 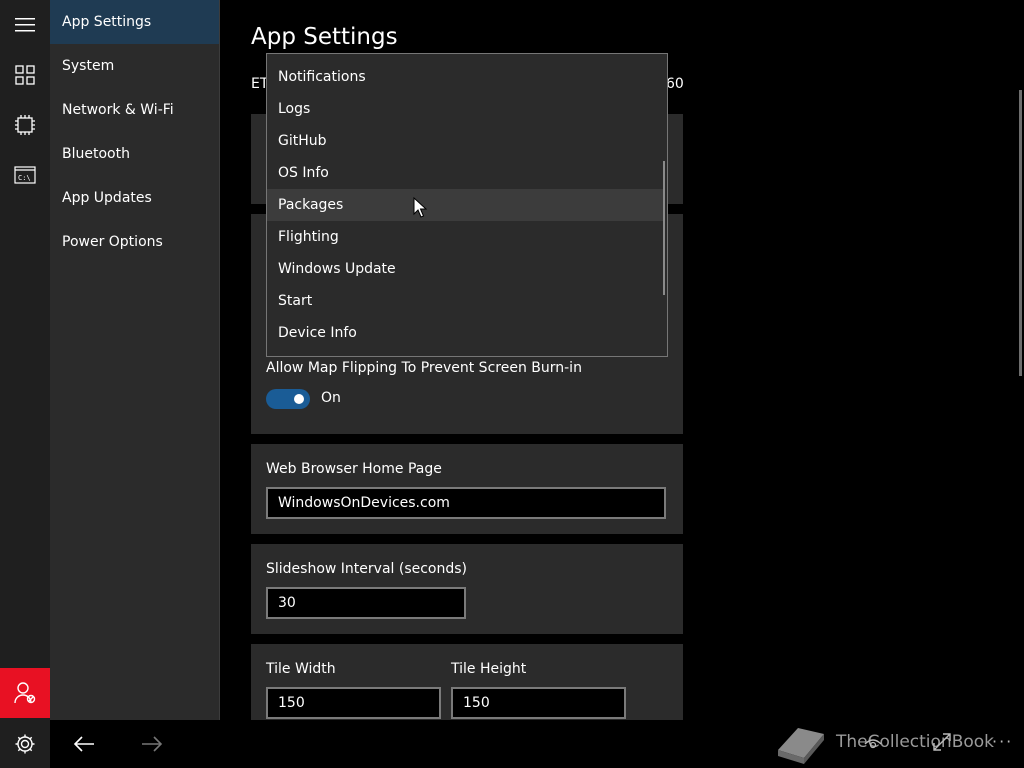 I want to click on console-icon: C:\, so click(x=25, y=175).